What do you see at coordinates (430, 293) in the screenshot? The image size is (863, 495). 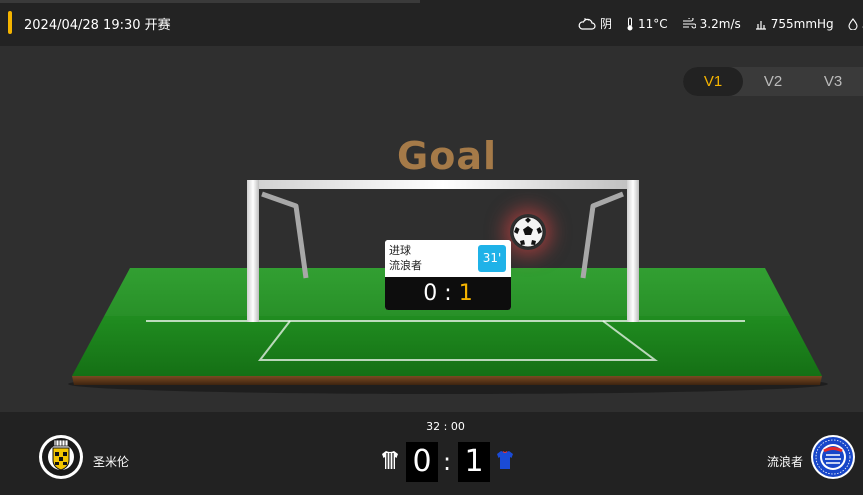 I see `event-score-home: 0` at bounding box center [430, 293].